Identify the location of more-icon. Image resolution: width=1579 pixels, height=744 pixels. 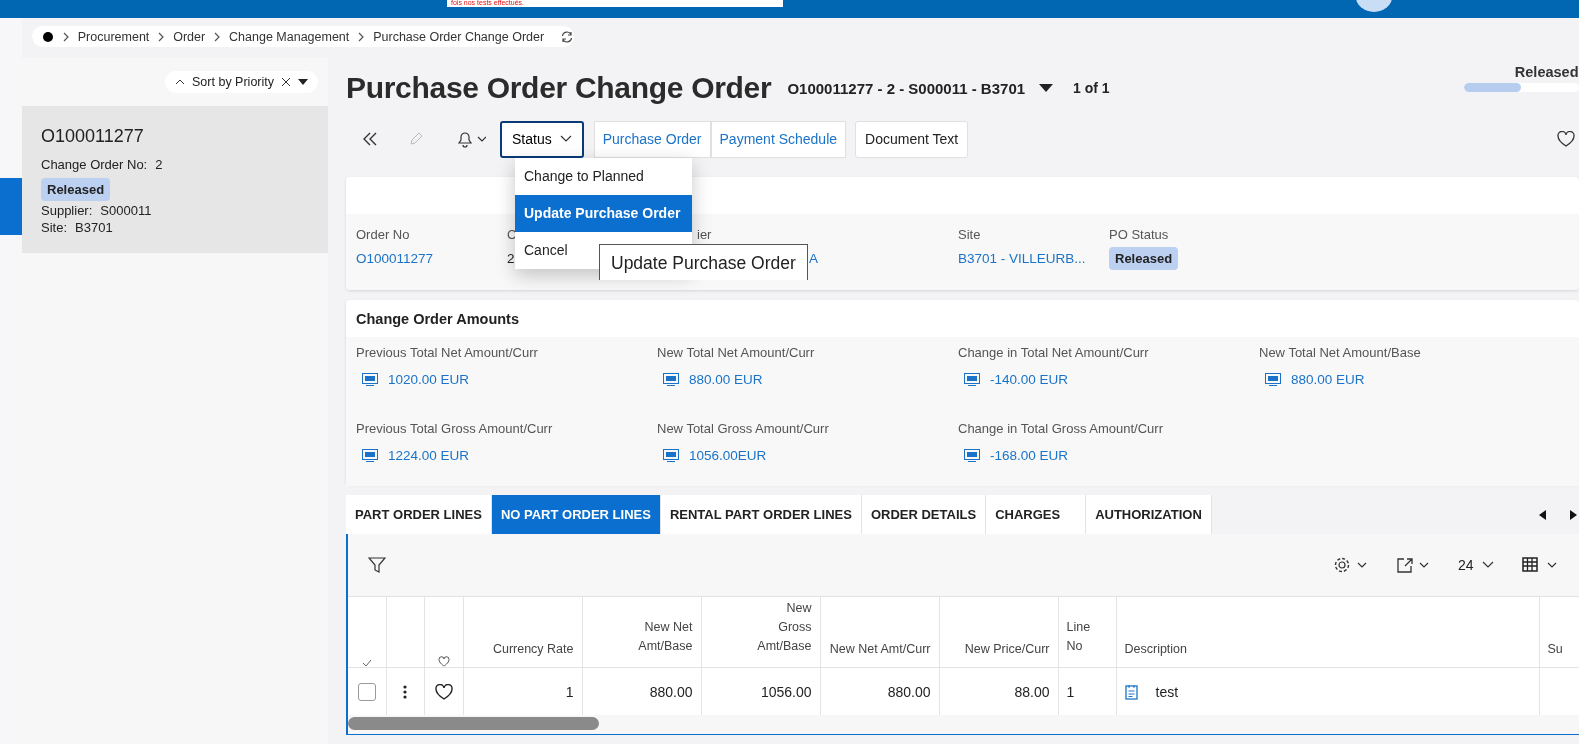
(405, 691).